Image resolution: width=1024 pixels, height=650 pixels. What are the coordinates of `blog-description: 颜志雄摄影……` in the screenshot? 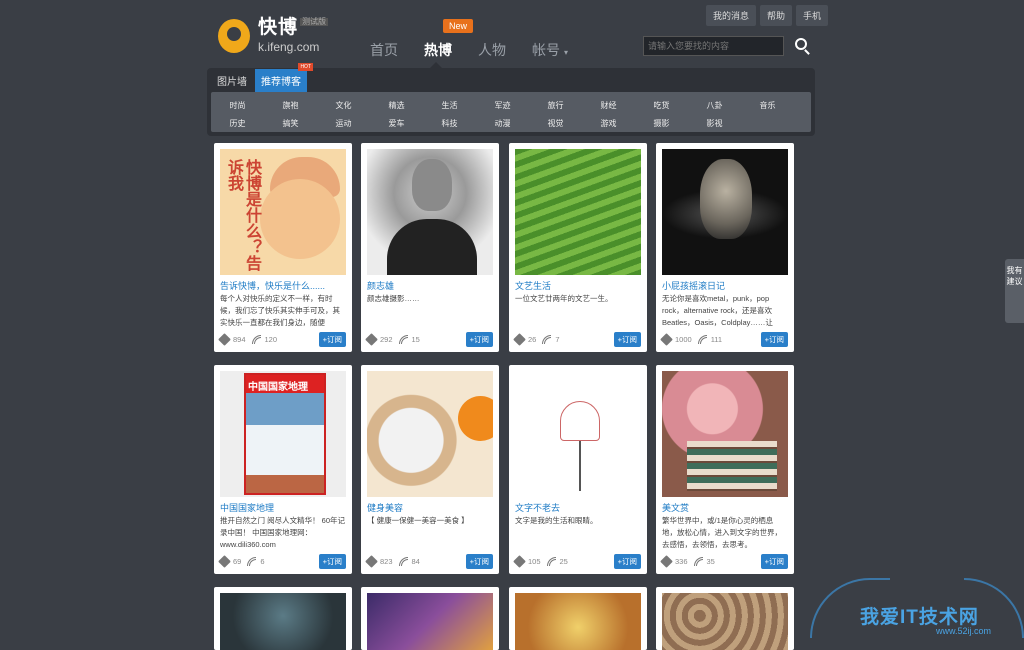 It's located at (393, 298).